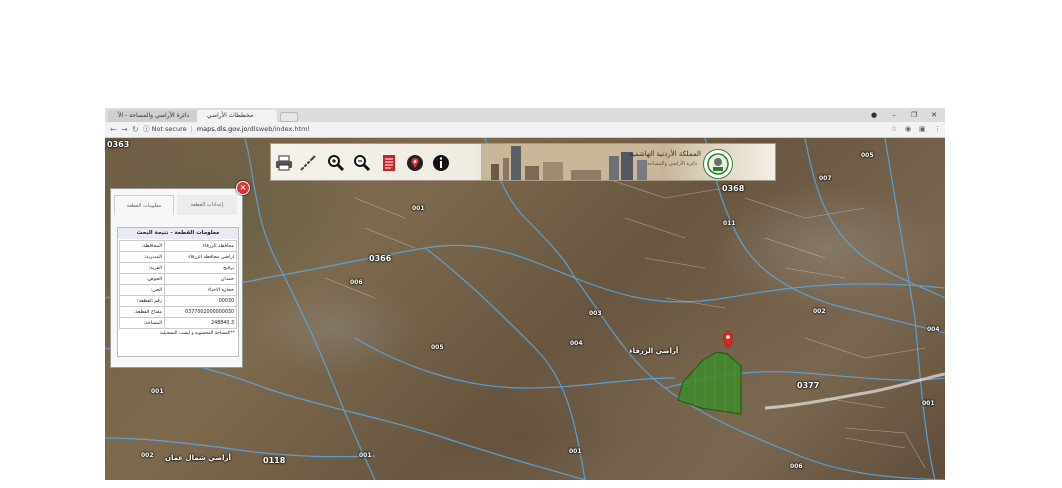 The height and width of the screenshot is (488, 1062). What do you see at coordinates (729, 223) in the screenshot?
I see `map-label: 011` at bounding box center [729, 223].